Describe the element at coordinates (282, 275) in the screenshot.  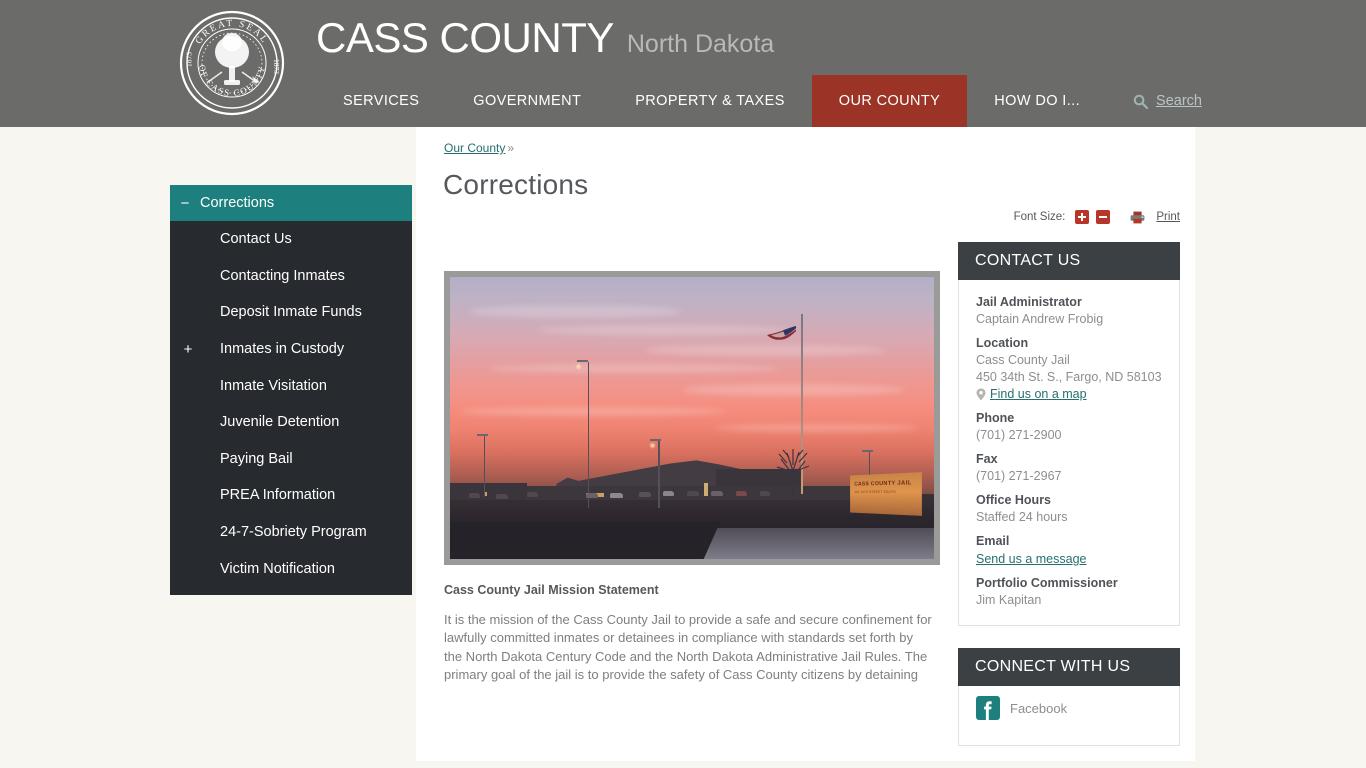
I see `sidebar-item-label: Contacting Inmates` at that location.